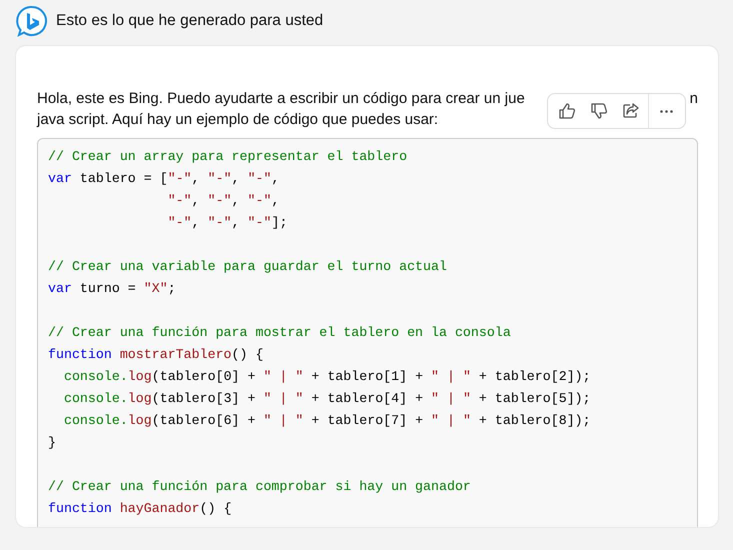 The image size is (733, 550). Describe the element at coordinates (237, 119) in the screenshot. I see `message-text: java script. Aquí hay un ejemplo de código que puedes usar:` at that location.